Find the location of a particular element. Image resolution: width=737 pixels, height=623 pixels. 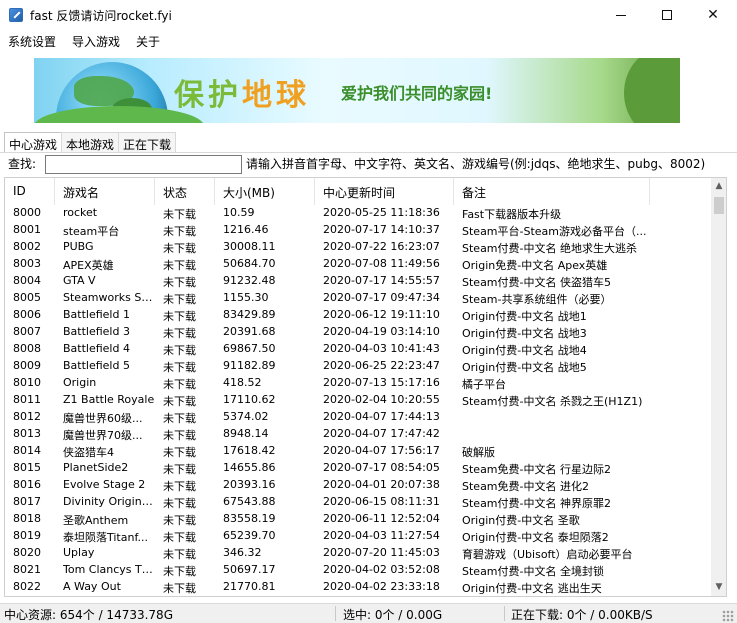

cell-update-time: 2020-06-12 19:11:10 is located at coordinates (381, 314).